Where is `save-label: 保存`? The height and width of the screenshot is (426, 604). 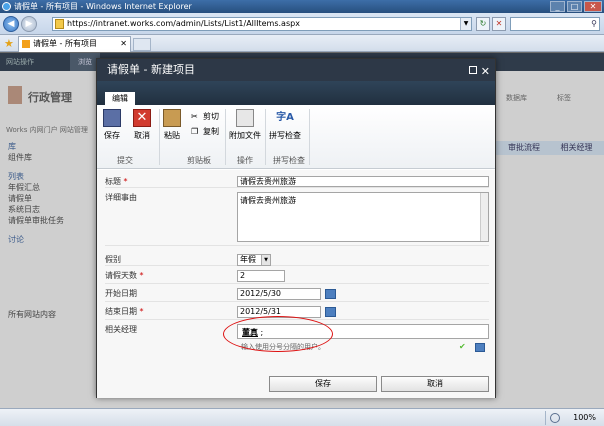
save-label: 保存 is located at coordinates (112, 135).